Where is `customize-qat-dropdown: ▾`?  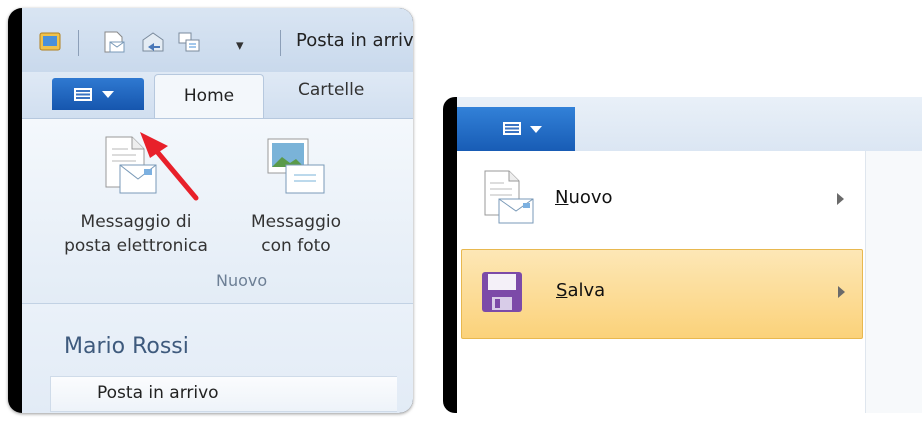 customize-qat-dropdown: ▾ is located at coordinates (240, 45).